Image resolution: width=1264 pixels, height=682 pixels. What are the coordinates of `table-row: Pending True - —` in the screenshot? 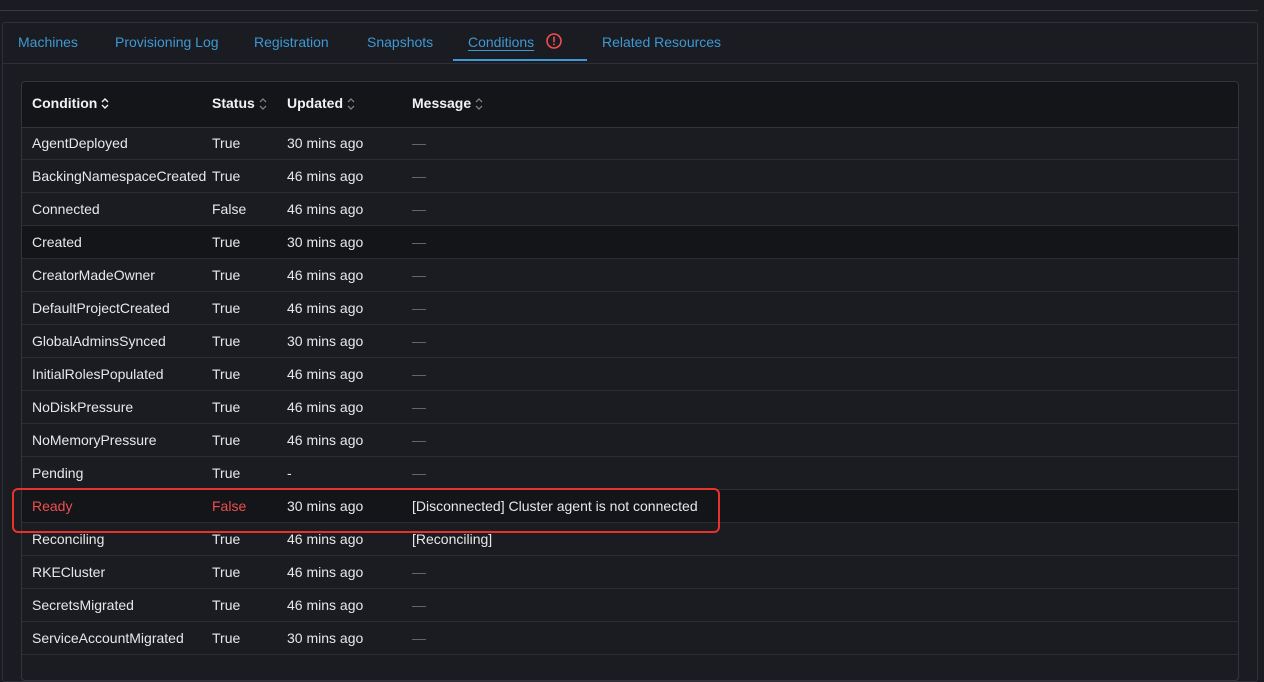 It's located at (630, 473).